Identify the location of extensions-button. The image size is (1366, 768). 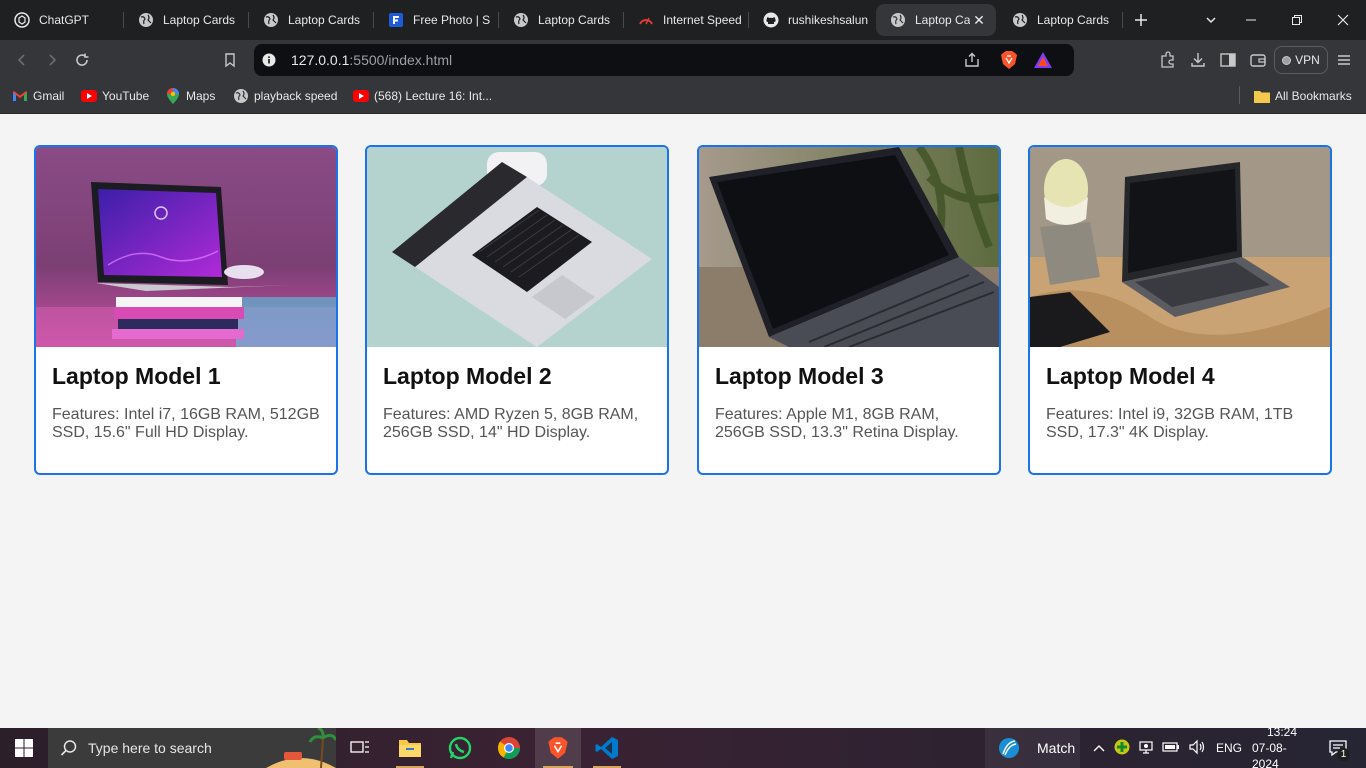
(1168, 60).